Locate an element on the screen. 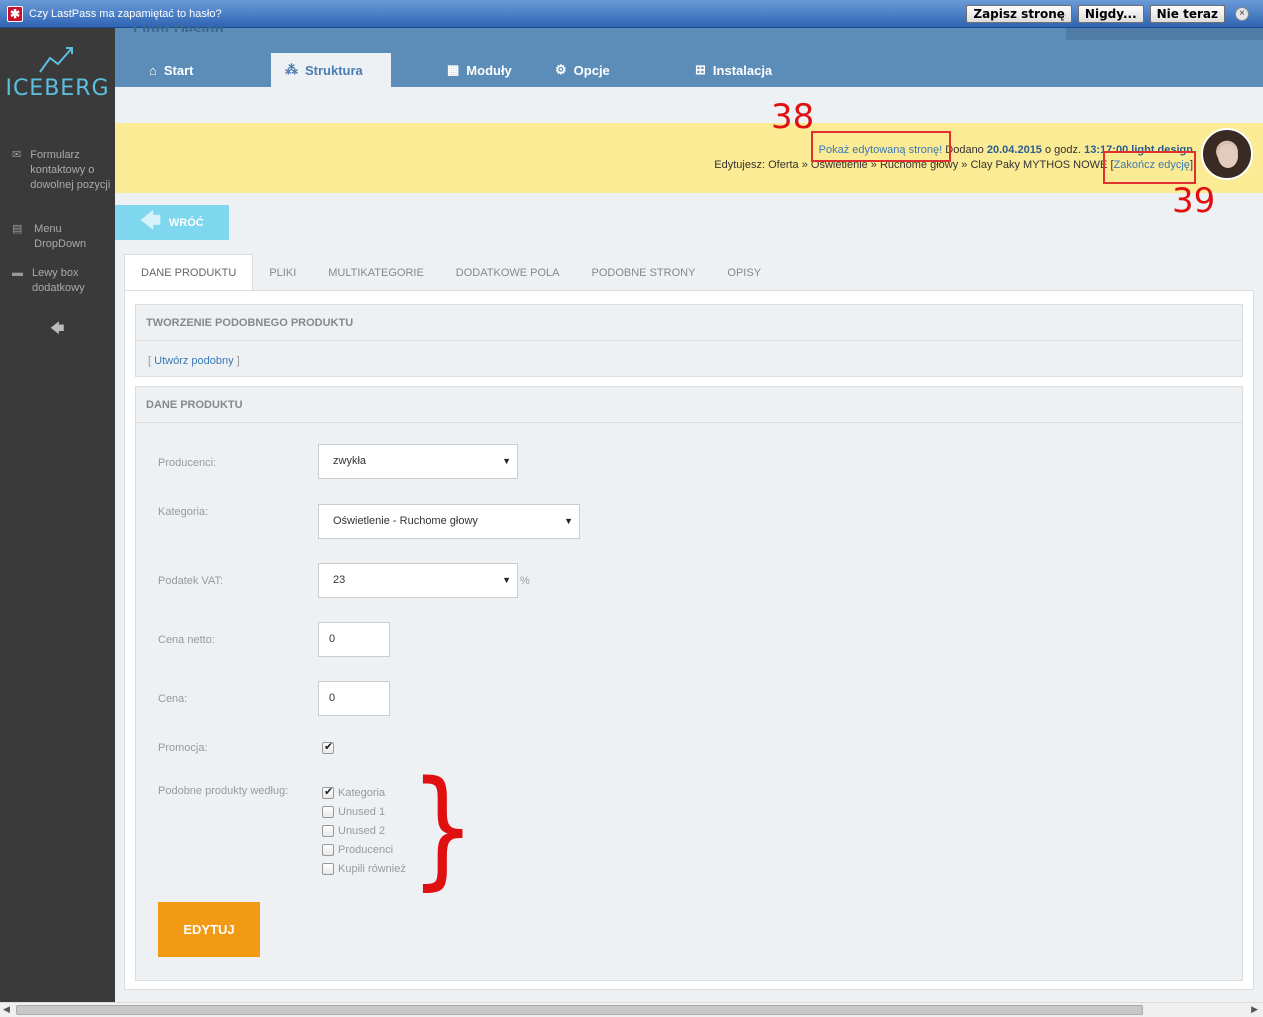  price-input: 0 is located at coordinates (354, 698).